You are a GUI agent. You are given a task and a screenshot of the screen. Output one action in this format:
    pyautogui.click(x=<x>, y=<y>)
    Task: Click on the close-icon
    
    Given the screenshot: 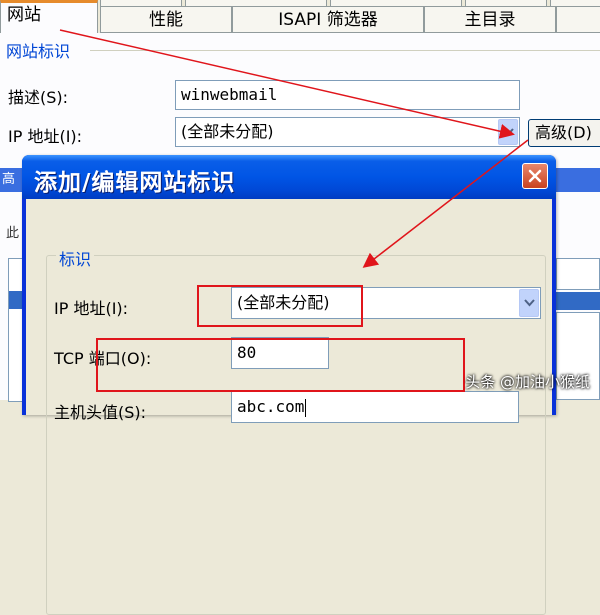 What is the action you would take?
    pyautogui.click(x=535, y=176)
    